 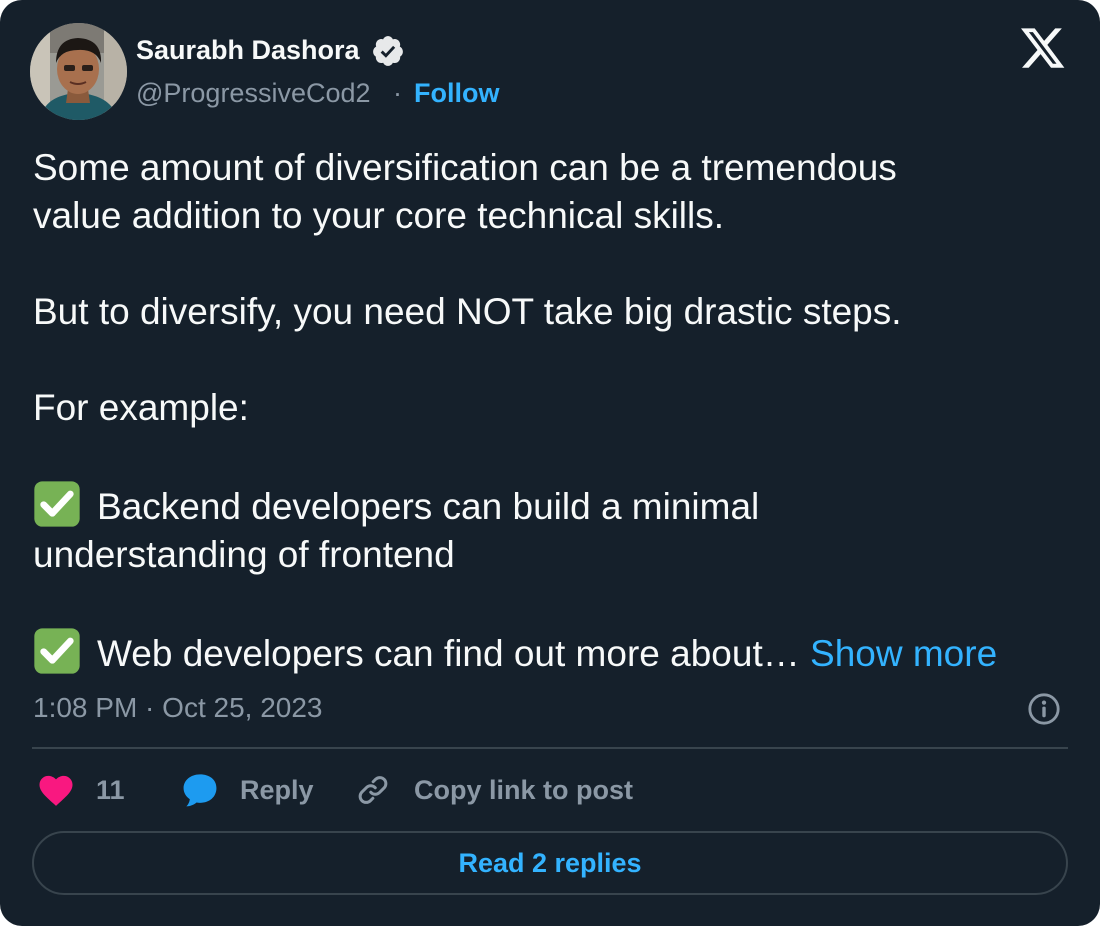 I want to click on read-replies-button: Read 2 replies, so click(x=550, y=863).